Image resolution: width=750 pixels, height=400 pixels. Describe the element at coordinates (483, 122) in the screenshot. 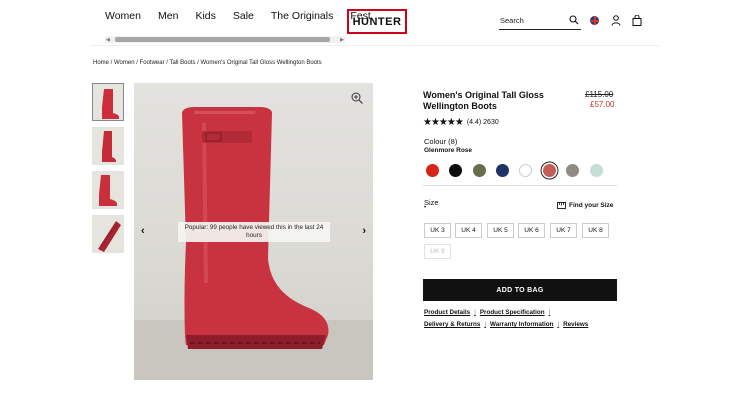

I see `rating-text: (4.4) 2630` at that location.